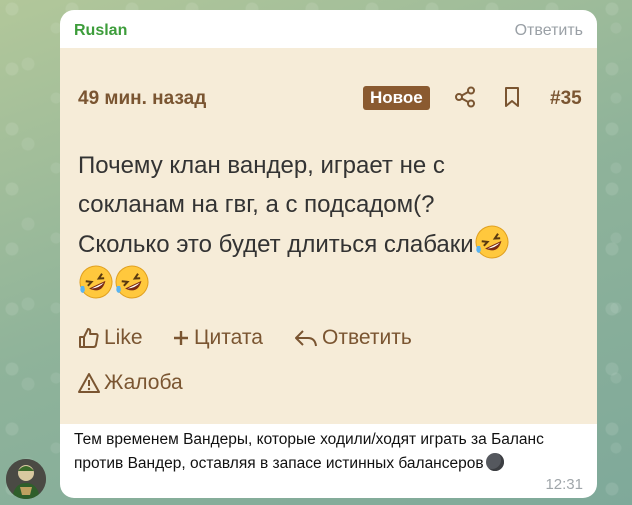 The image size is (632, 505). What do you see at coordinates (367, 337) in the screenshot?
I see `reply-label: Ответить` at bounding box center [367, 337].